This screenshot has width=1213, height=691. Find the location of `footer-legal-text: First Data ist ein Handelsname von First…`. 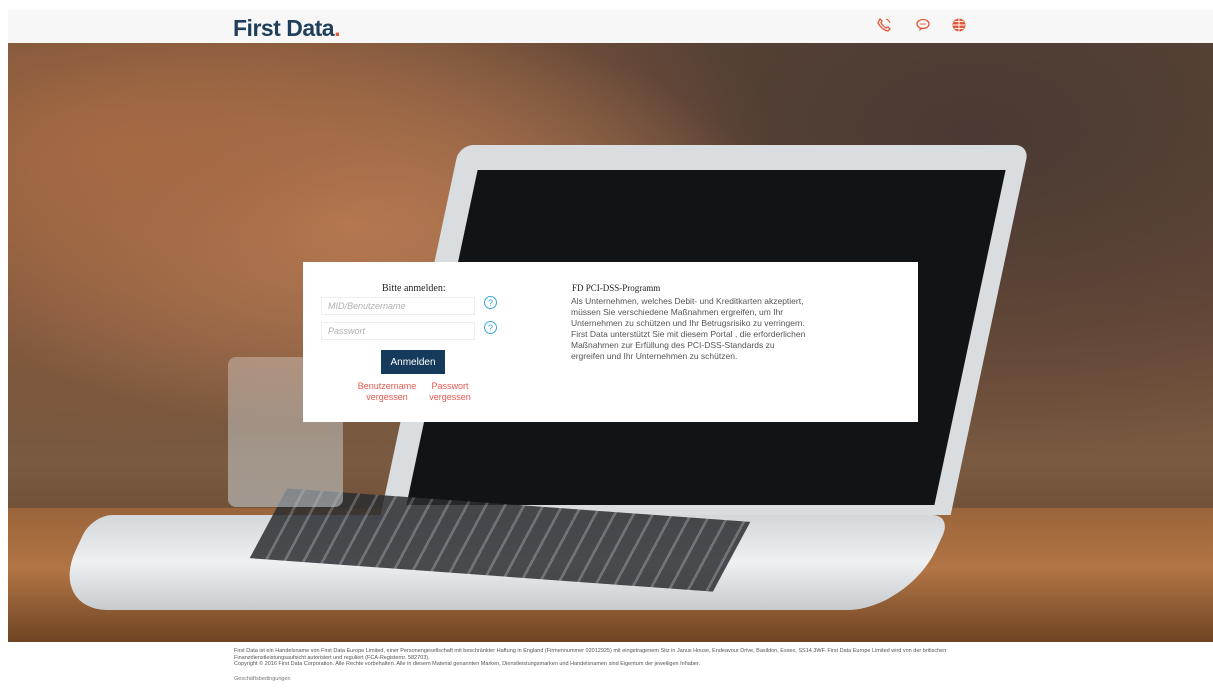

footer-legal-text: First Data ist ein Handelsname von First… is located at coordinates (624, 658).